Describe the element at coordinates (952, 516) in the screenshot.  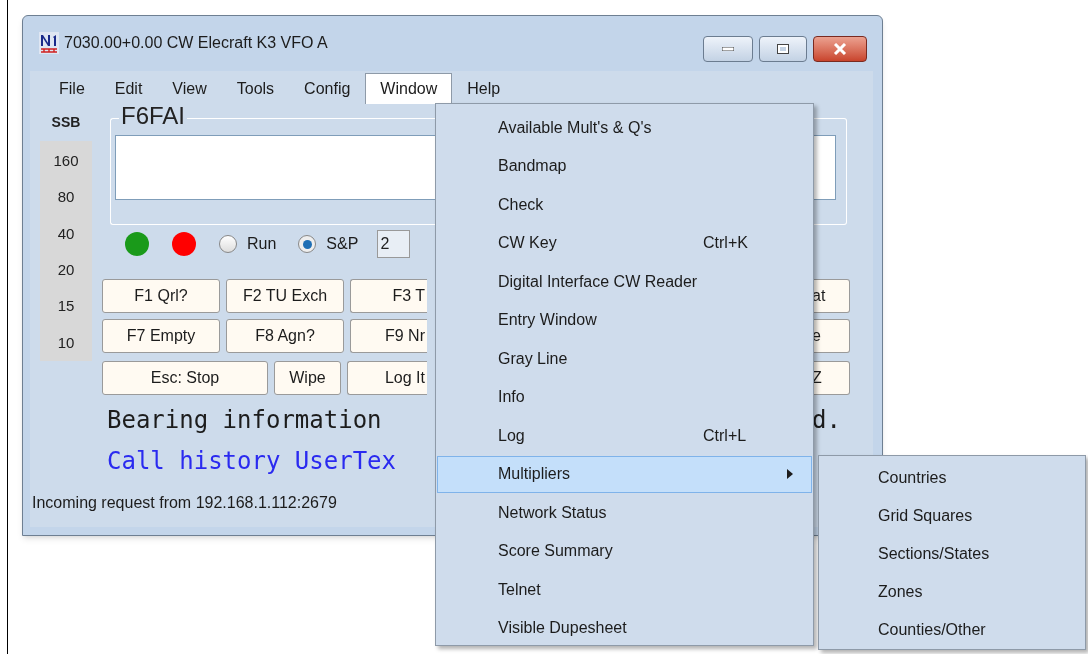
I see `submenu-item: Grid Squares` at that location.